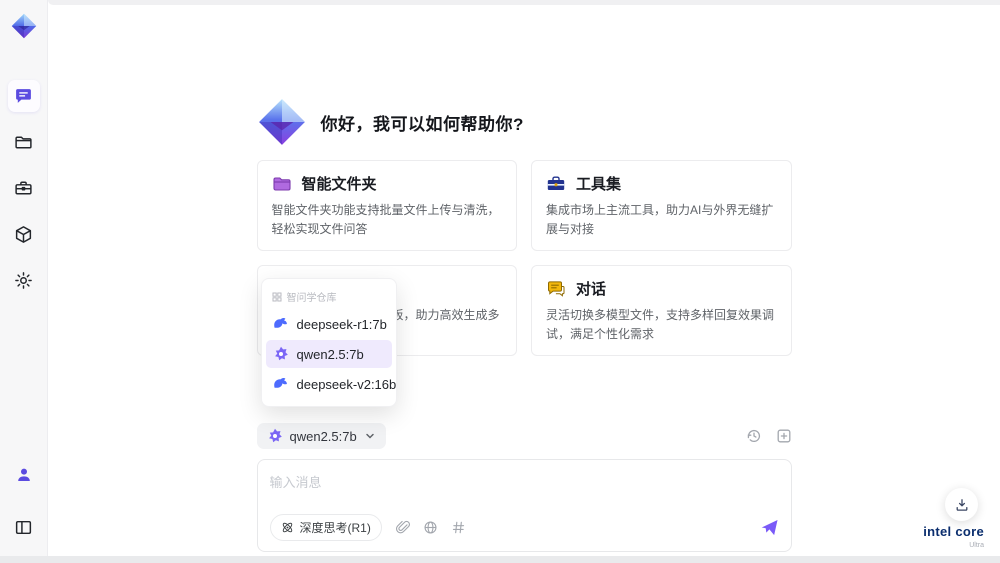  I want to click on sidebar-item-settings, so click(24, 280).